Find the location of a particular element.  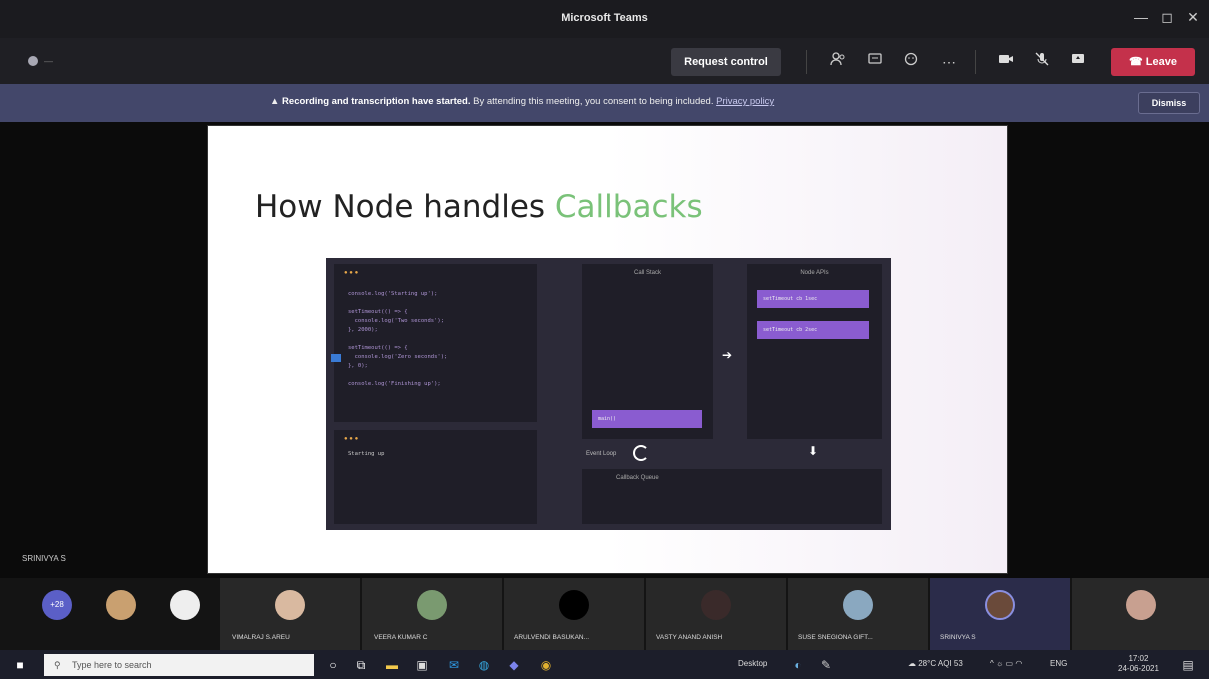

edge-icon: ◍ is located at coordinates (484, 665).